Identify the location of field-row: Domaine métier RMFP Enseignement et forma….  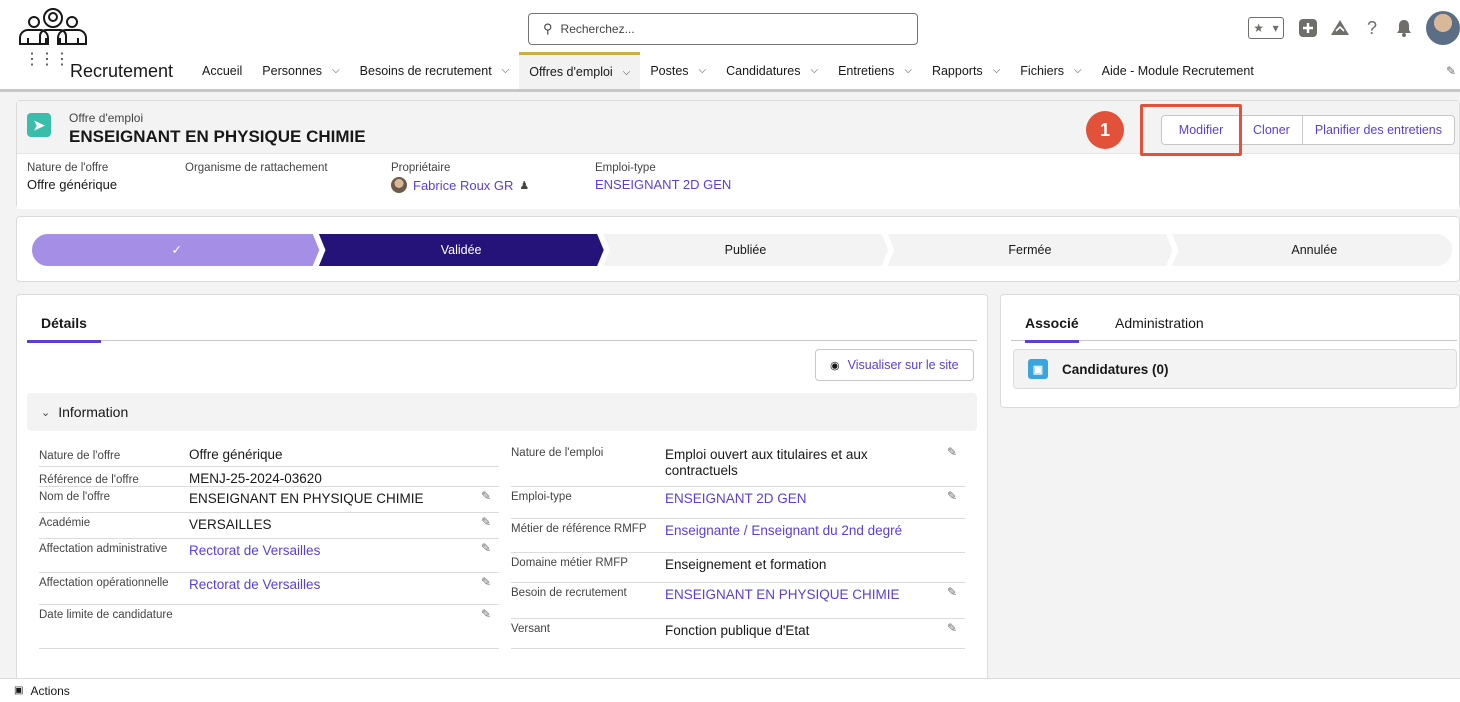
(738, 568).